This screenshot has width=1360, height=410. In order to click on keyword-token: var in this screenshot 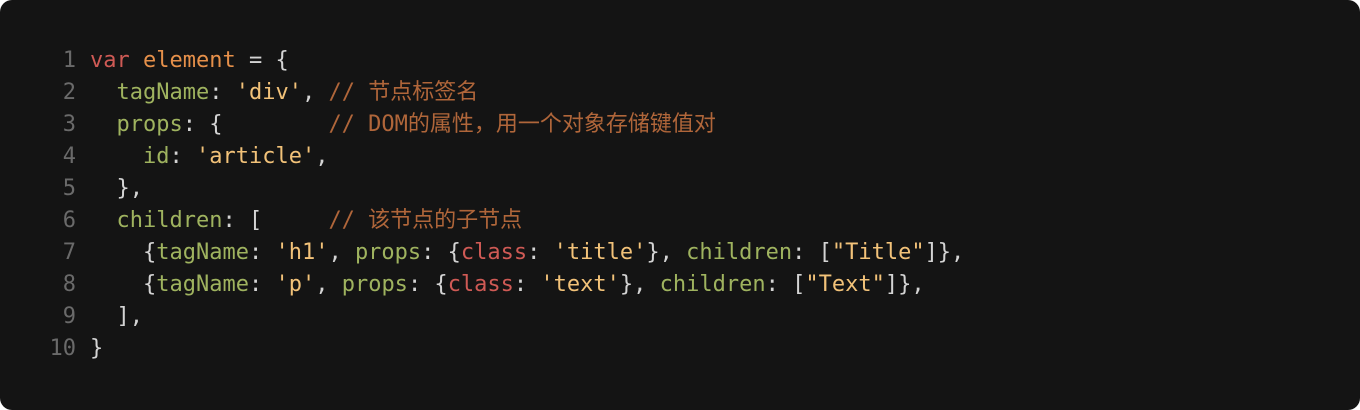, I will do `click(110, 60)`.